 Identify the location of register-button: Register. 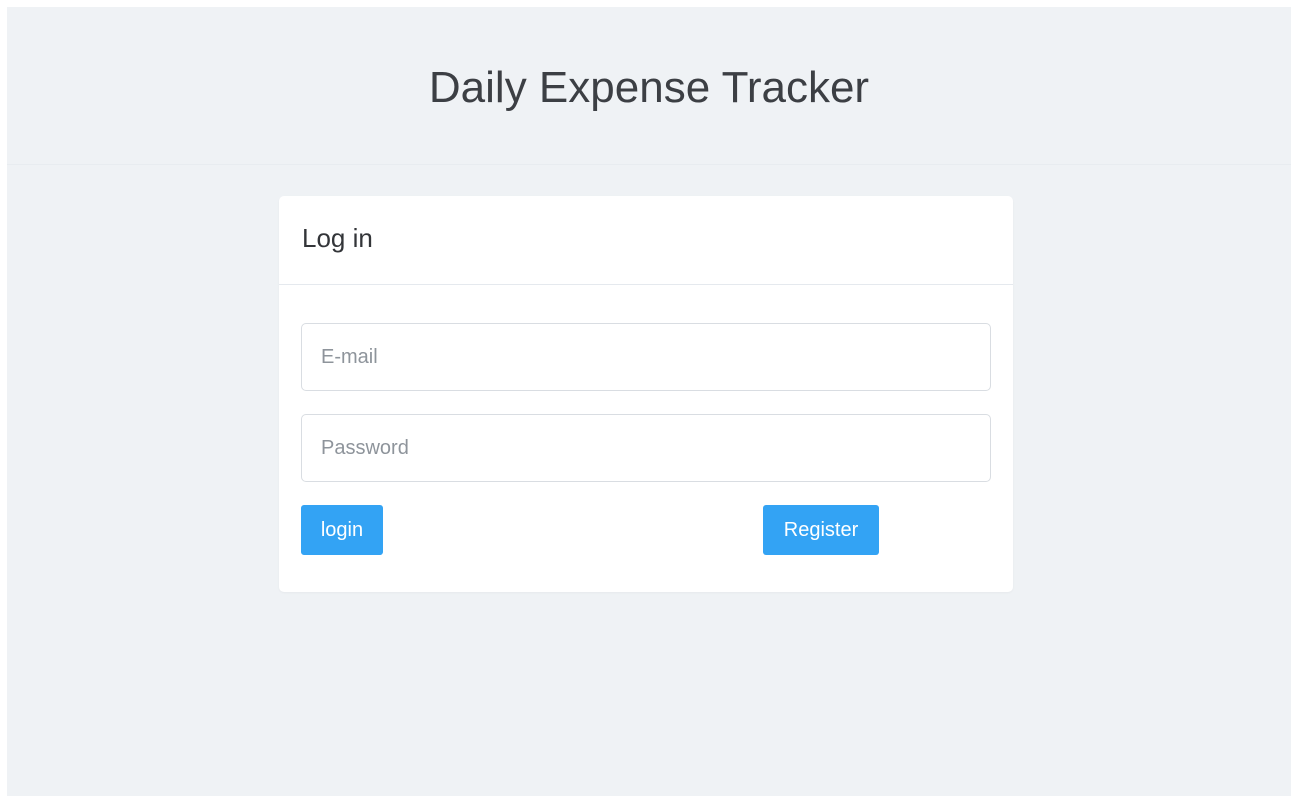
(821, 530).